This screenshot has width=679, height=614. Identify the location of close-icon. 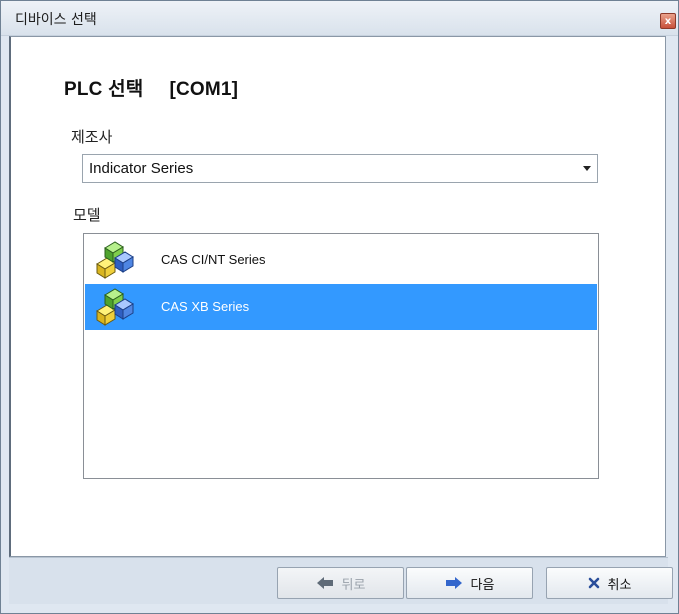
(594, 583).